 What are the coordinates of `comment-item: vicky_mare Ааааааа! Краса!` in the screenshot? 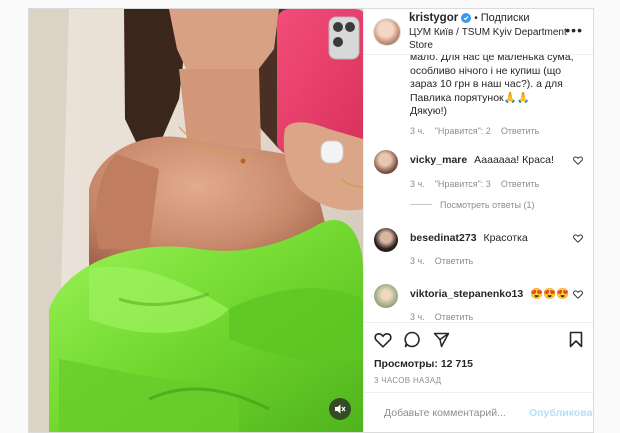 It's located at (479, 161).